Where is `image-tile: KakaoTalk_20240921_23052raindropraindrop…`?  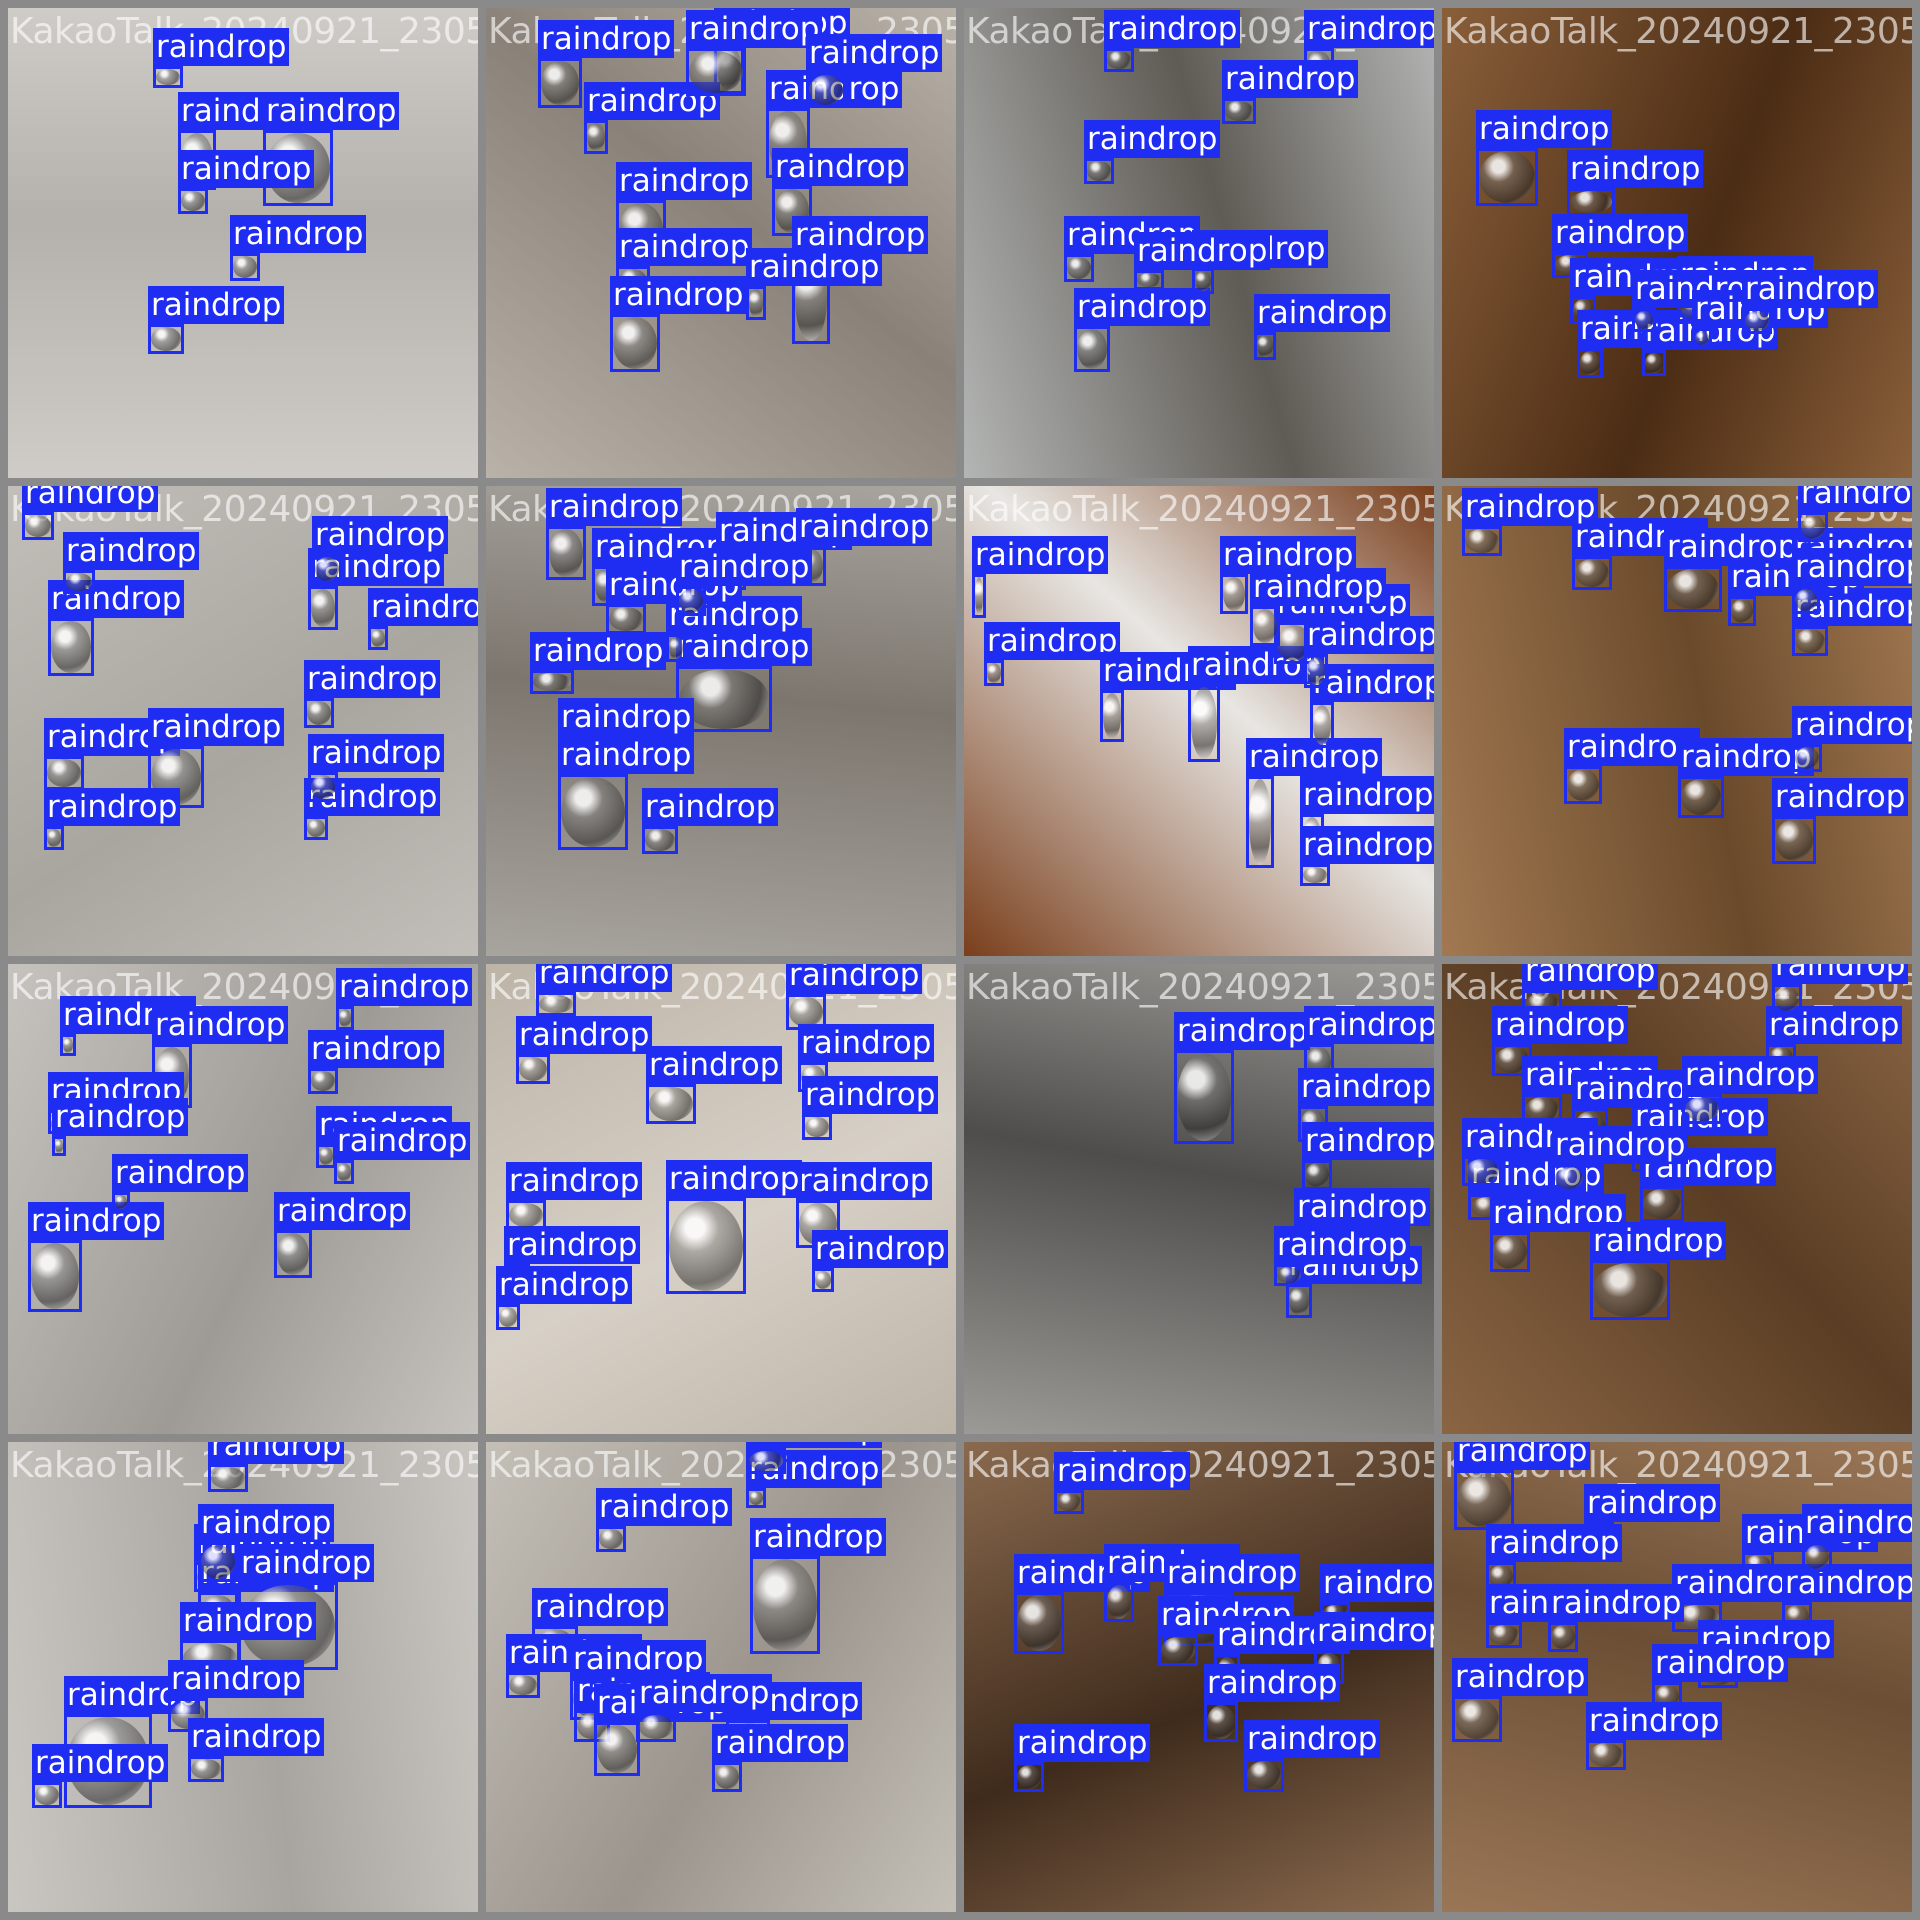 image-tile: KakaoTalk_20240921_23052raindropraindrop… is located at coordinates (721, 1677).